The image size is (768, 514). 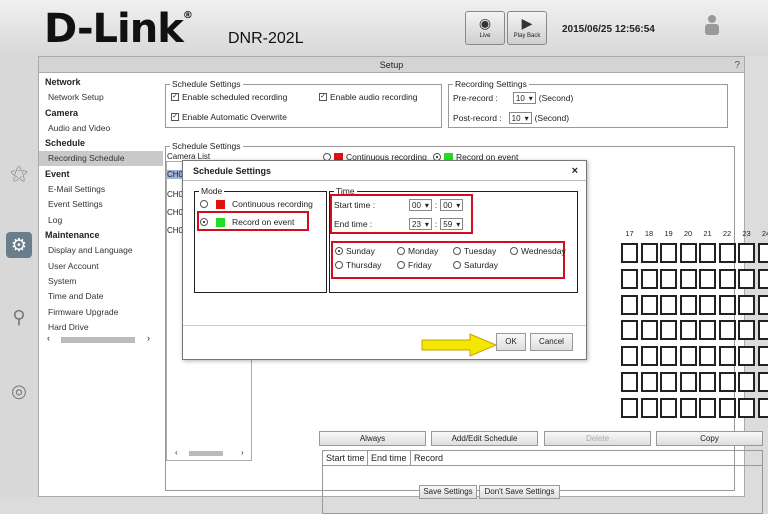 I want to click on start-minute-select: 00▾, so click(x=451, y=205).